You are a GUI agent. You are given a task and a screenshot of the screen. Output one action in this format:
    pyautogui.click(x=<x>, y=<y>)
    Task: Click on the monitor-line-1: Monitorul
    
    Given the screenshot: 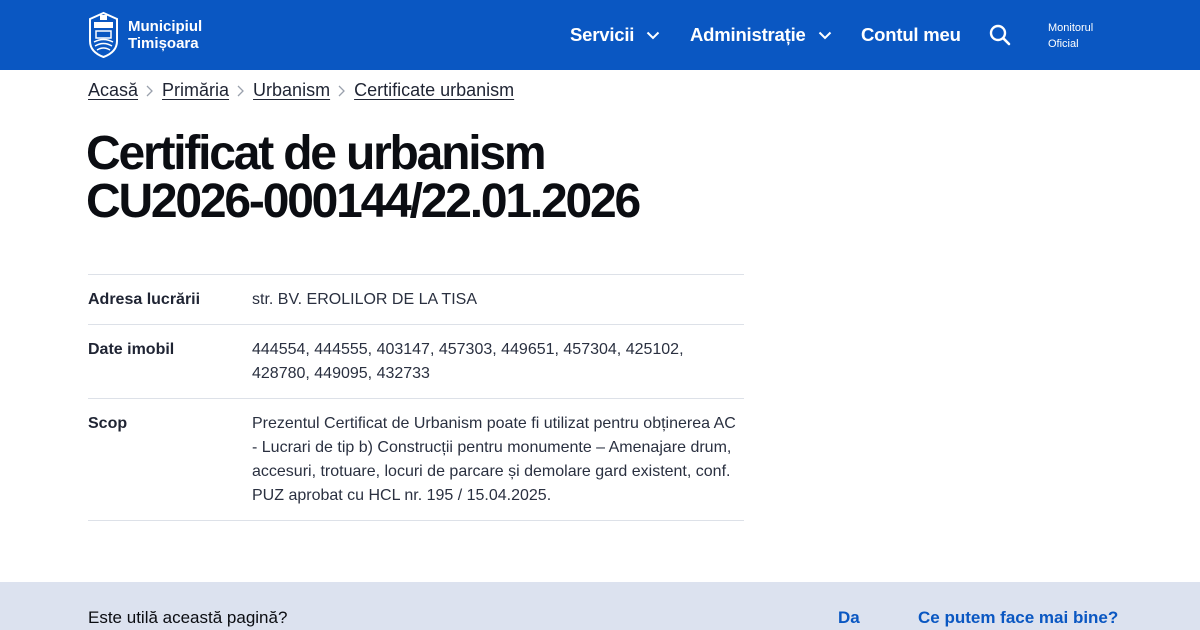 What is the action you would take?
    pyautogui.click(x=1071, y=28)
    